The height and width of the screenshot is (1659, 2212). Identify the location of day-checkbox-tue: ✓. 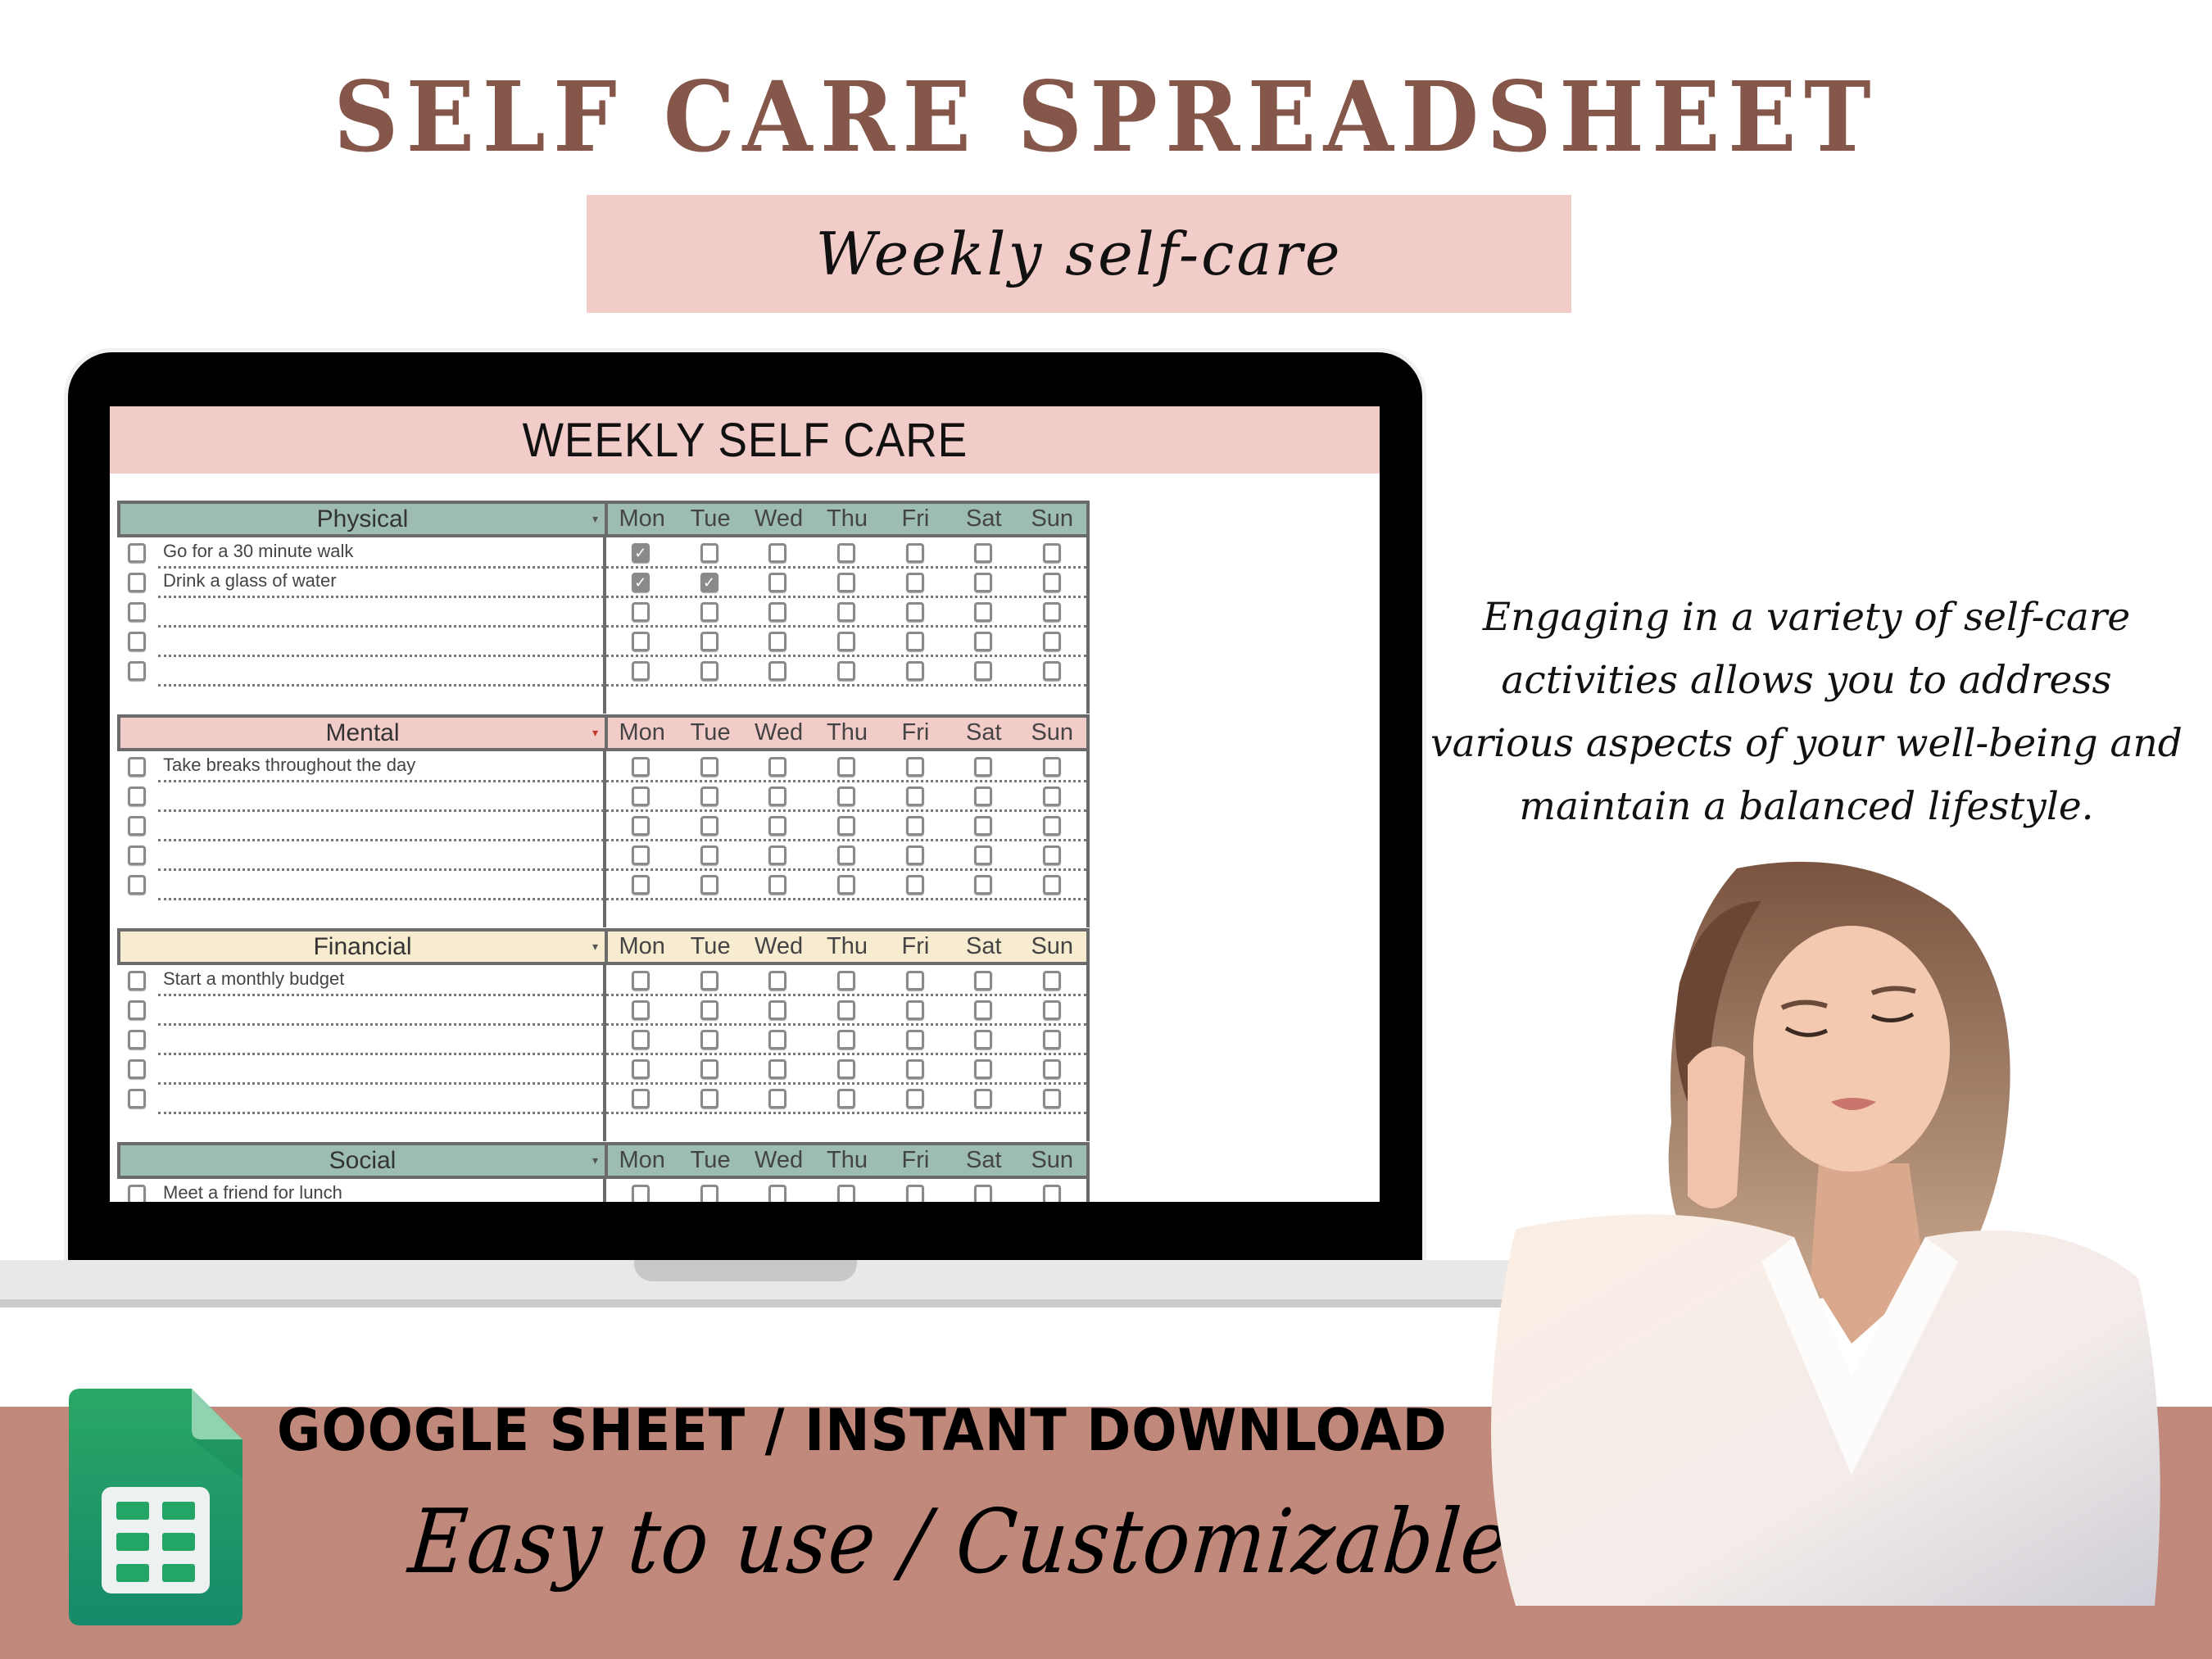
(709, 582).